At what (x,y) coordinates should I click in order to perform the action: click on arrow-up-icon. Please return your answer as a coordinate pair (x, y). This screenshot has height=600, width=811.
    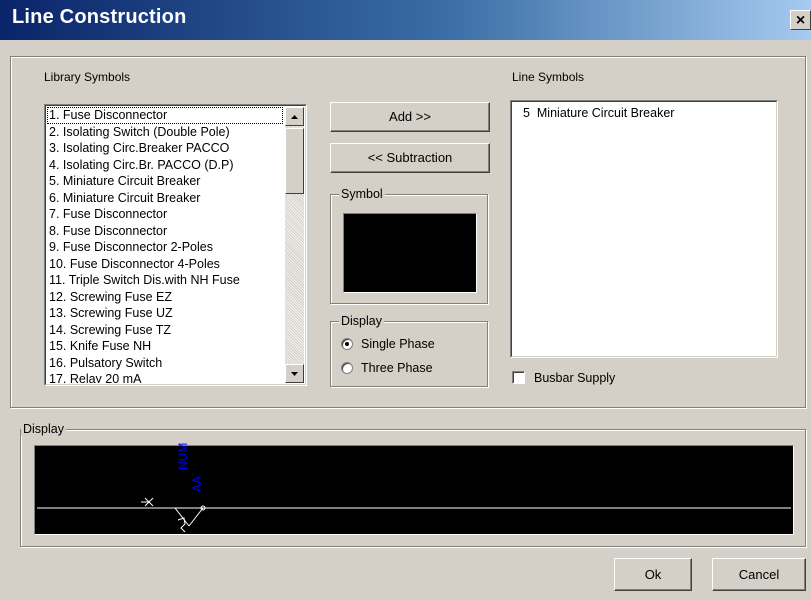
    Looking at the image, I should click on (294, 117).